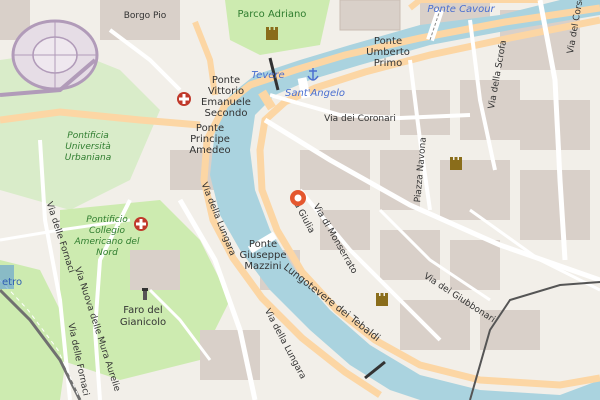 This screenshot has width=600, height=400. Describe the element at coordinates (145, 294) in the screenshot. I see `lighthouse-icon` at that location.